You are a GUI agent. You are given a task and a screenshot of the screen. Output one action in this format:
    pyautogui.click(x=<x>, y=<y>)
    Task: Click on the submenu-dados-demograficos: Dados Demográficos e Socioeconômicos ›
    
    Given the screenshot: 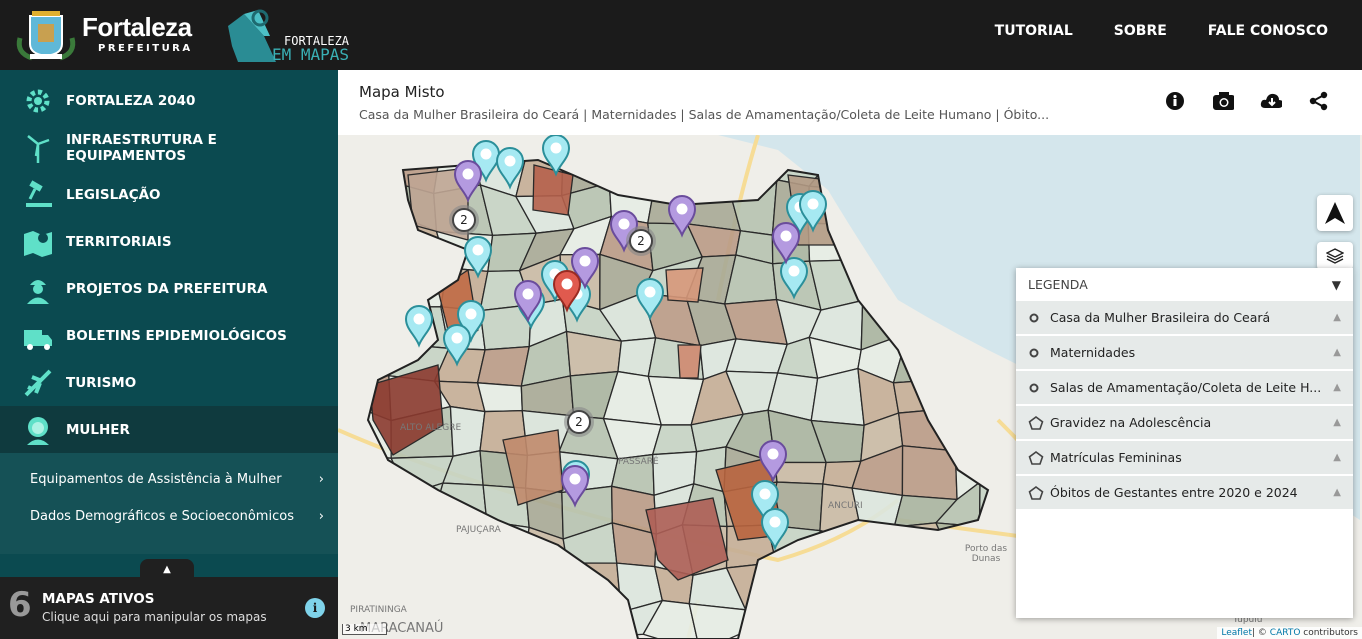 What is the action you would take?
    pyautogui.click(x=169, y=516)
    